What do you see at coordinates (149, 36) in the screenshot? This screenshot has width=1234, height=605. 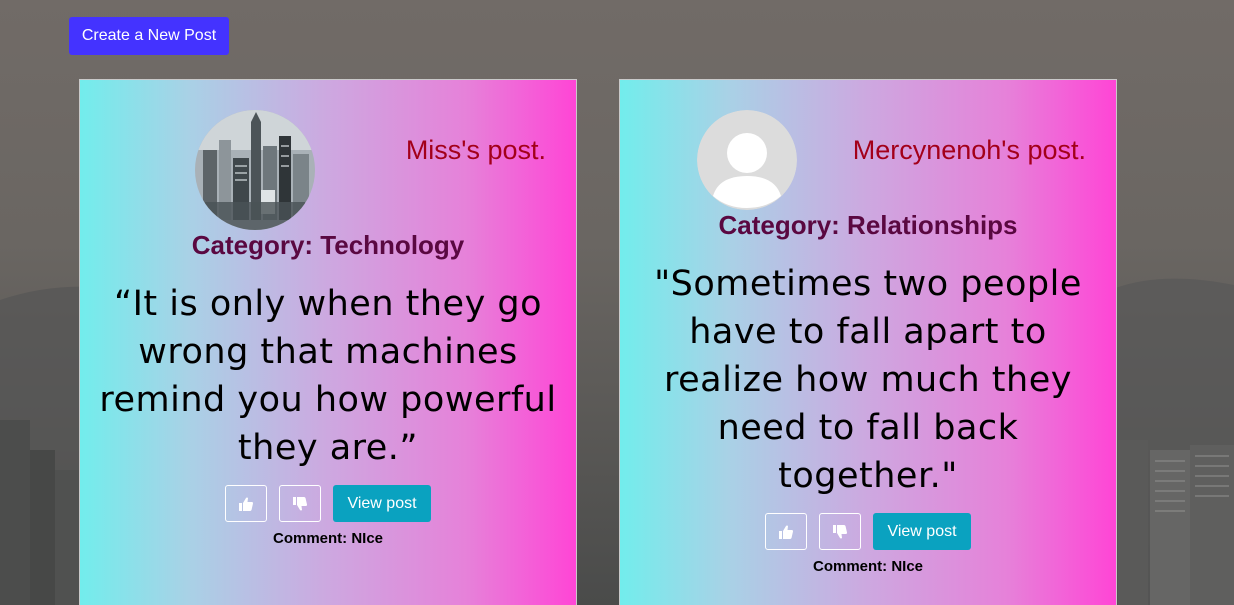 I see `create-post-button: Create a New Post` at bounding box center [149, 36].